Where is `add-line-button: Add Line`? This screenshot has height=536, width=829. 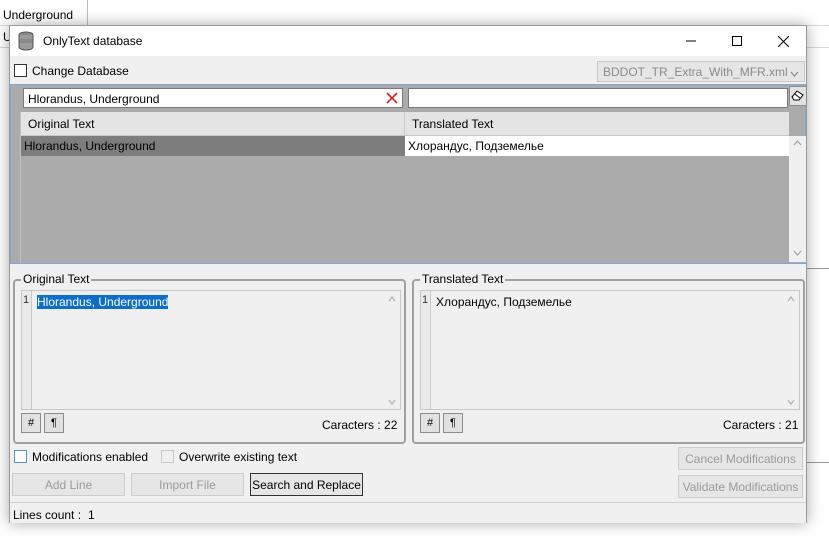
add-line-button: Add Line is located at coordinates (68, 484).